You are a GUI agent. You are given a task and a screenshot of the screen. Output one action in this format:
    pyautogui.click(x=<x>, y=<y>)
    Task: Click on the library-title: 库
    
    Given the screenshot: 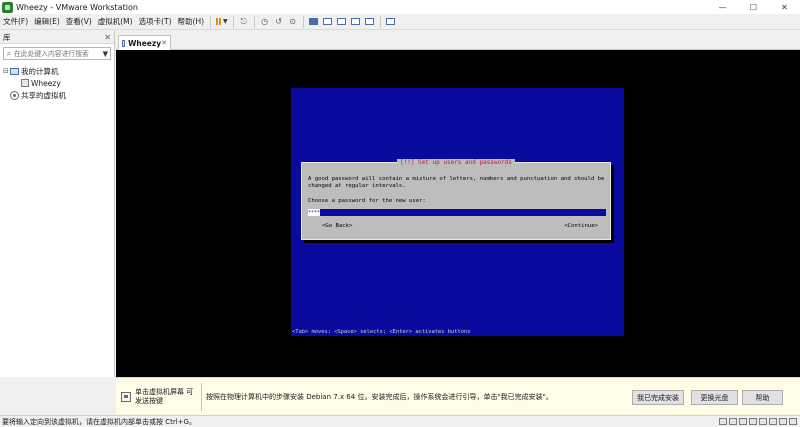 What is the action you would take?
    pyautogui.click(x=7, y=37)
    